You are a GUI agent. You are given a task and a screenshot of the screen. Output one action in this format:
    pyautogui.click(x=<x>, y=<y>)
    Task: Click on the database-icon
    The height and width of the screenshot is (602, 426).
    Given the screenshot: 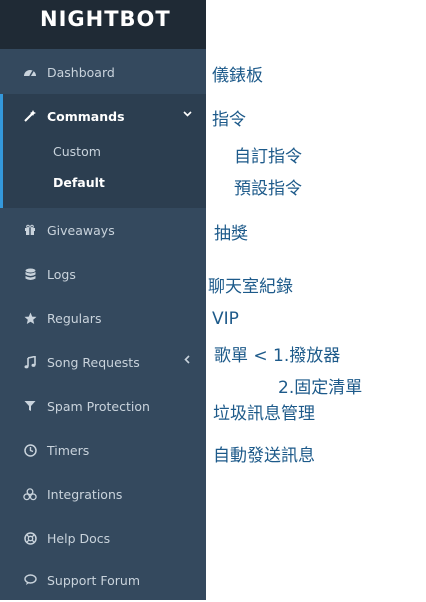 What is the action you would take?
    pyautogui.click(x=30, y=274)
    